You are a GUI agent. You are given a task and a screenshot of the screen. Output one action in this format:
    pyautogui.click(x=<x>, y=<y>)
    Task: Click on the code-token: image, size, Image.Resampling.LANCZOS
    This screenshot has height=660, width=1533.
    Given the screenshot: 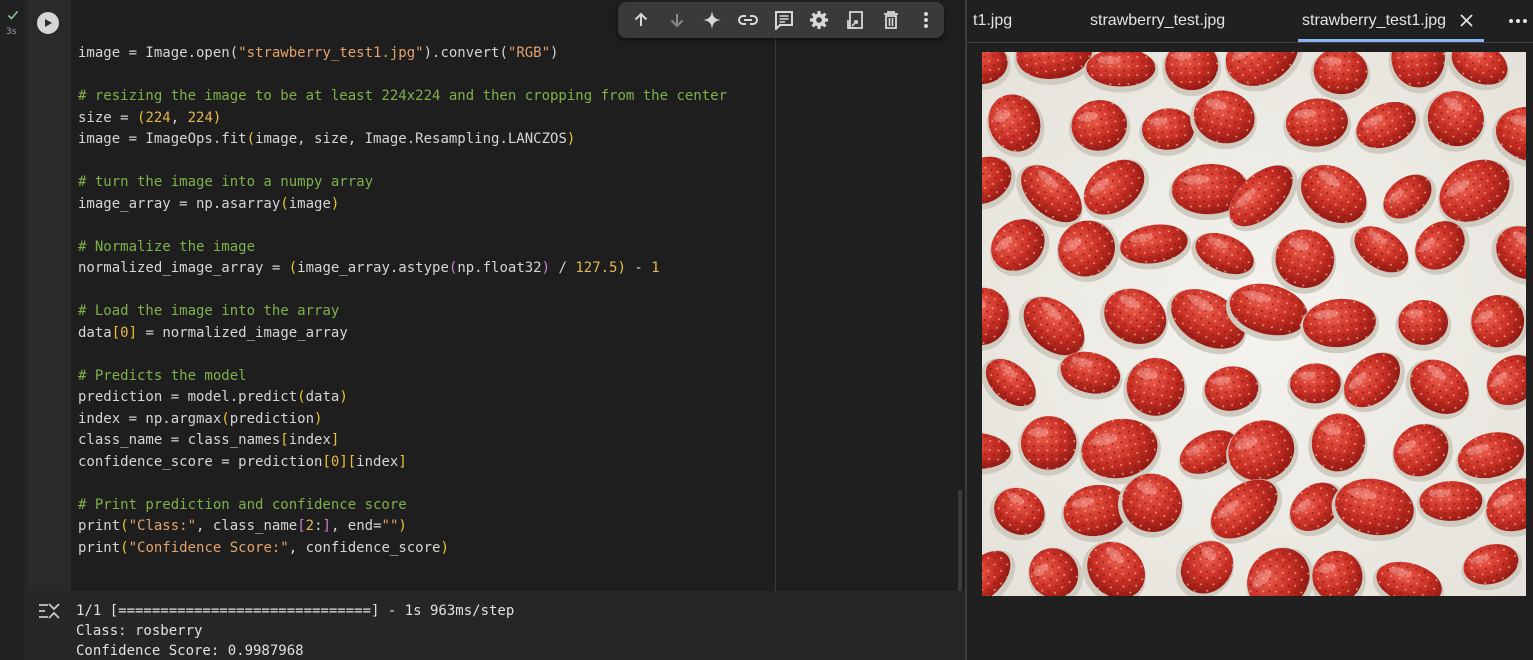 What is the action you would take?
    pyautogui.click(x=411, y=139)
    